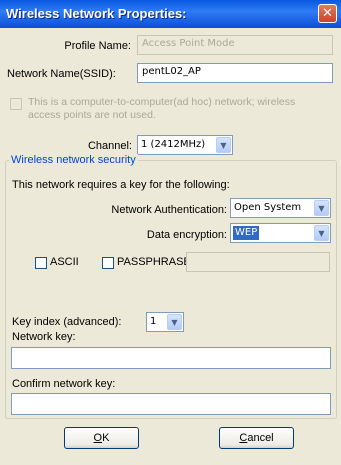  Describe the element at coordinates (165, 322) in the screenshot. I see `key-index-select: 1 ▼` at that location.